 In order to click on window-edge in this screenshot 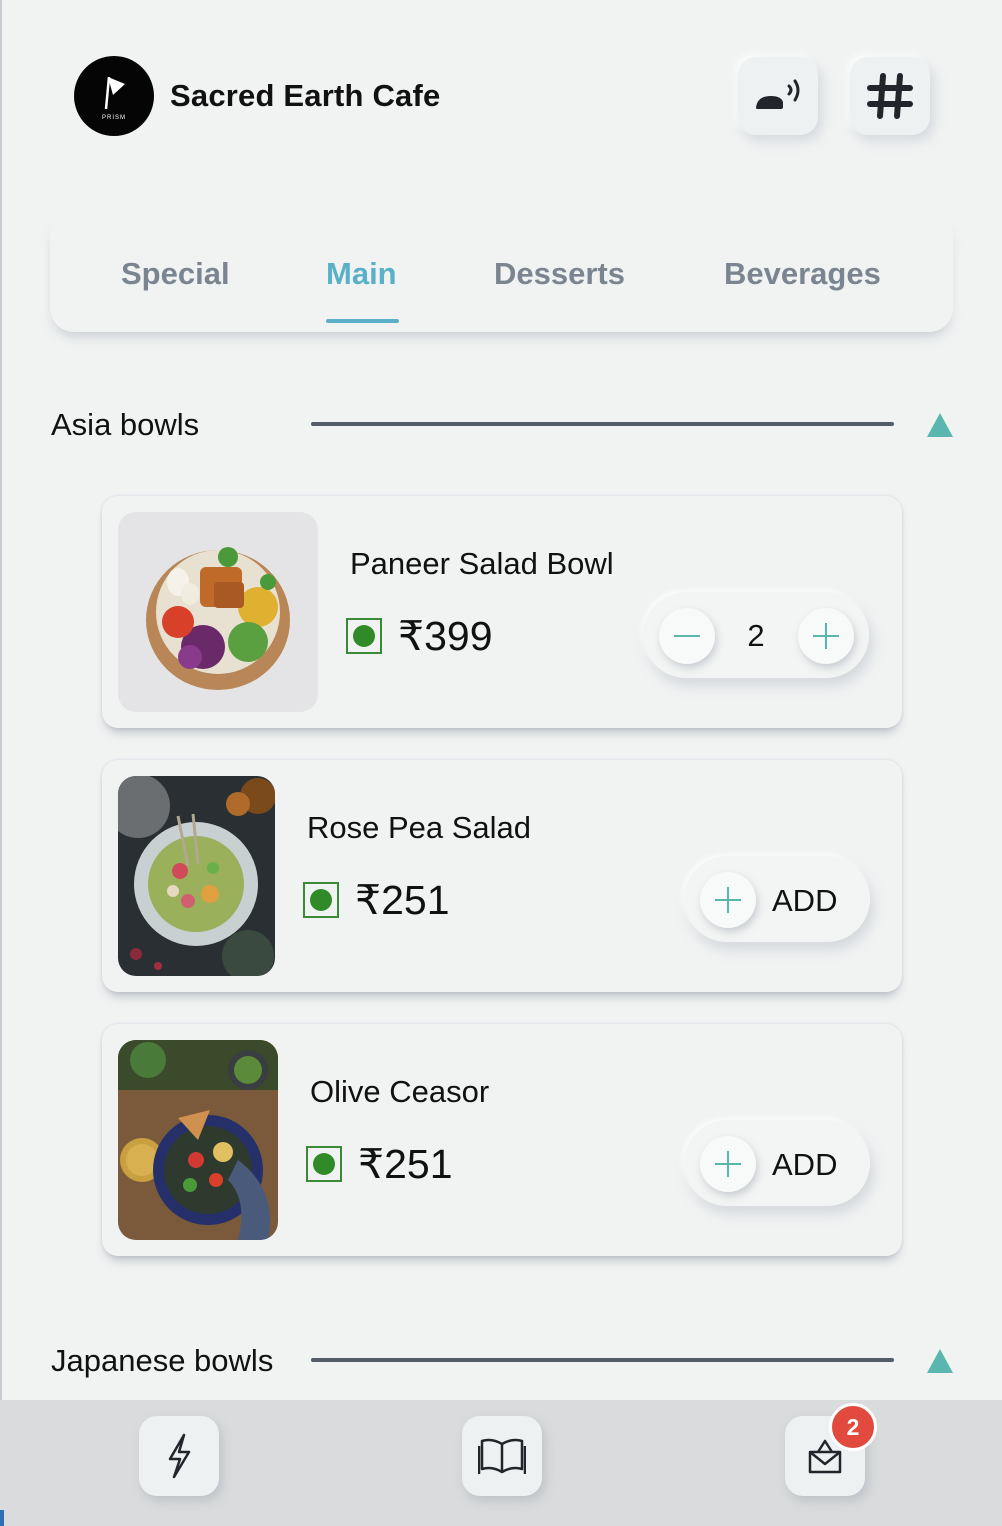, I will do `click(1, 763)`.